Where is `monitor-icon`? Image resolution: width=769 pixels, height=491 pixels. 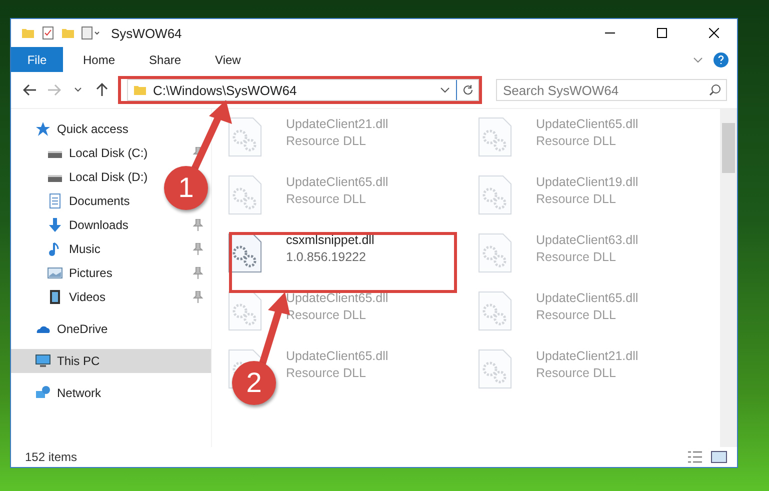 monitor-icon is located at coordinates (43, 361).